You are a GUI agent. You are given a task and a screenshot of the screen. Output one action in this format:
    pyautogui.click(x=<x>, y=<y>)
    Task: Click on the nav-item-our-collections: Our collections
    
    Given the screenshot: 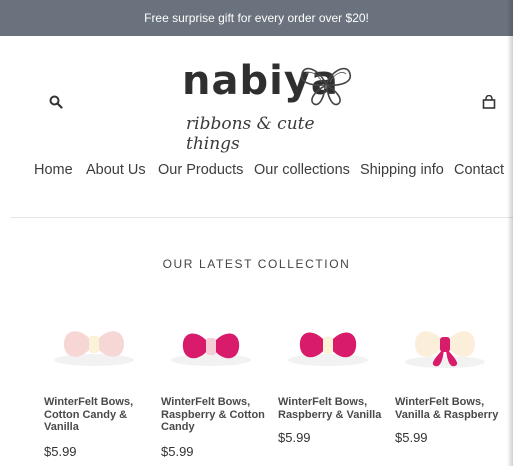 What is the action you would take?
    pyautogui.click(x=302, y=170)
    